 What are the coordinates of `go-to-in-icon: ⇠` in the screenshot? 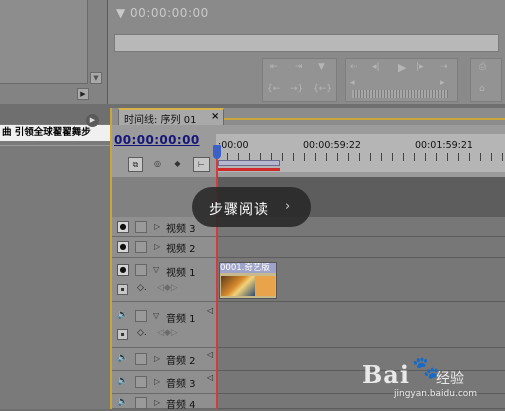 It's located at (354, 67).